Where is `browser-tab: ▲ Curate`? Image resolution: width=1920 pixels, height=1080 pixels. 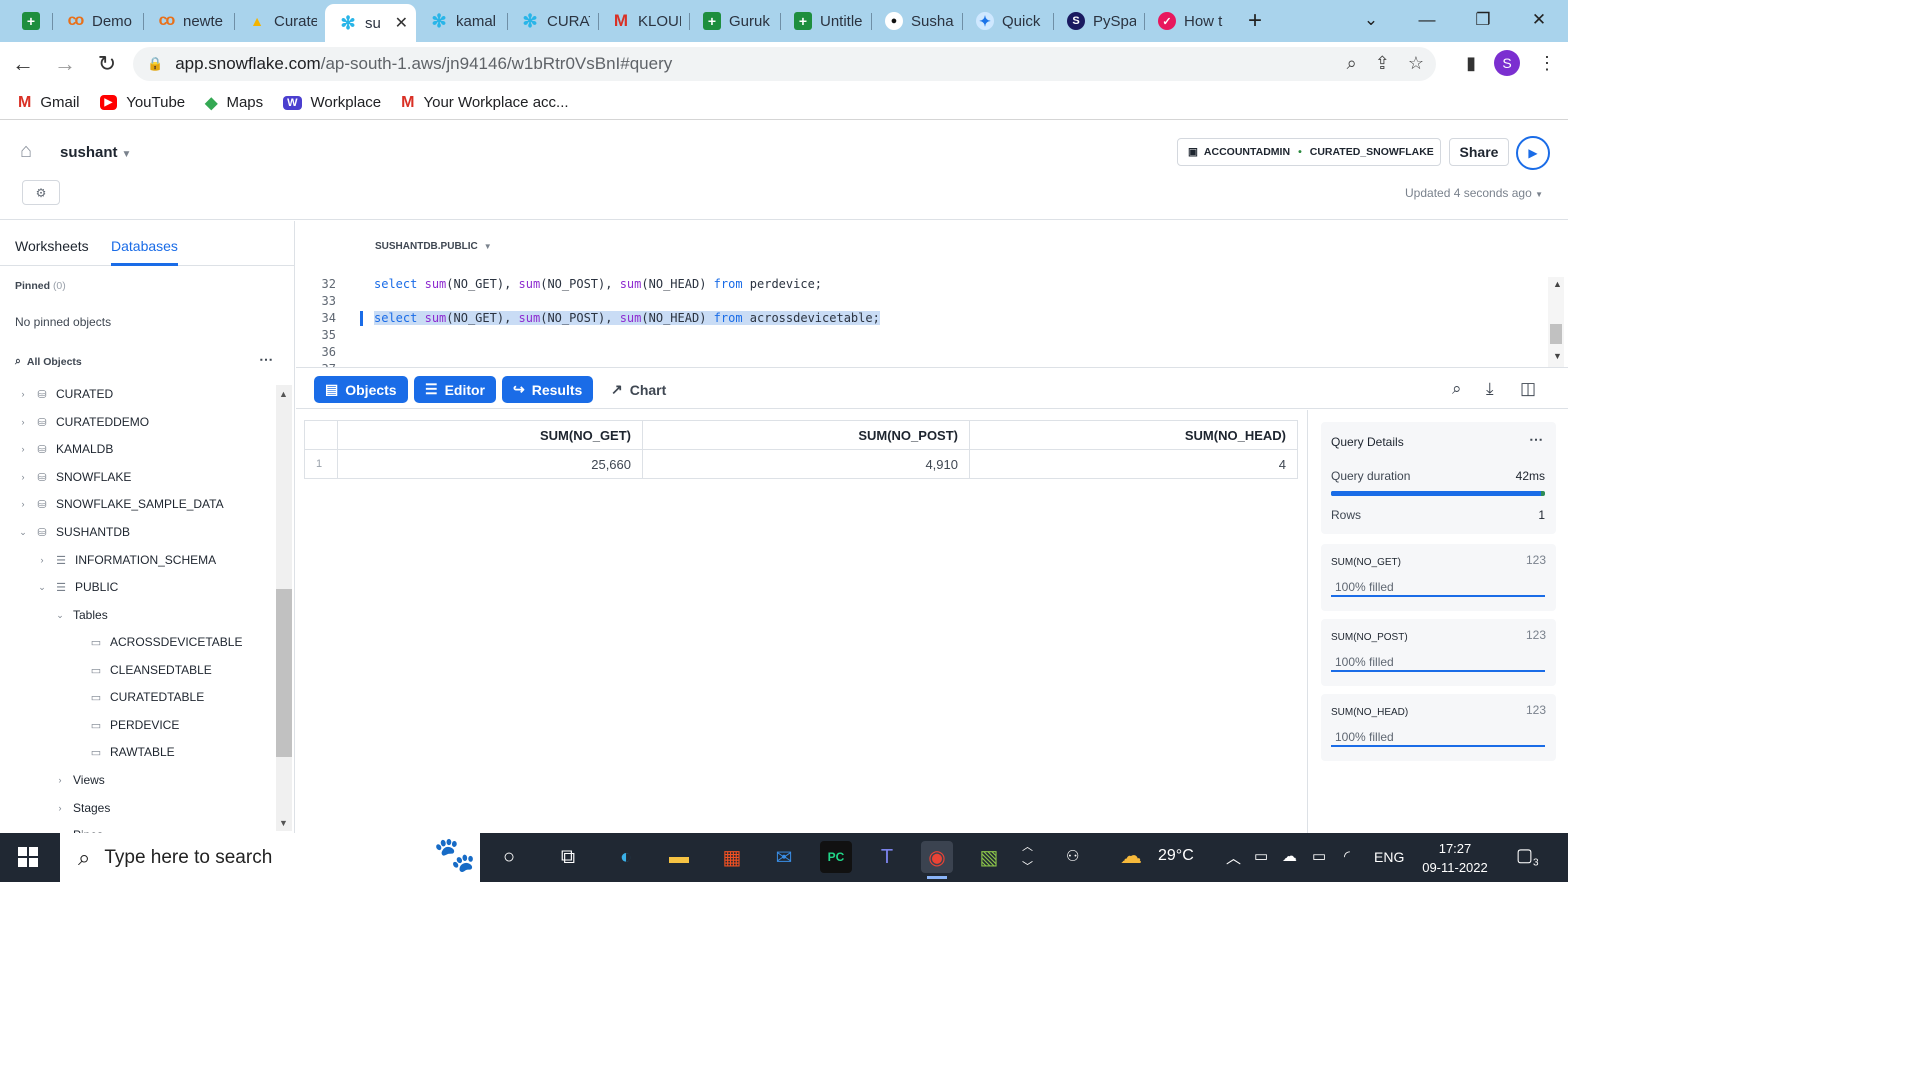 browser-tab: ▲ Curate is located at coordinates (279, 21).